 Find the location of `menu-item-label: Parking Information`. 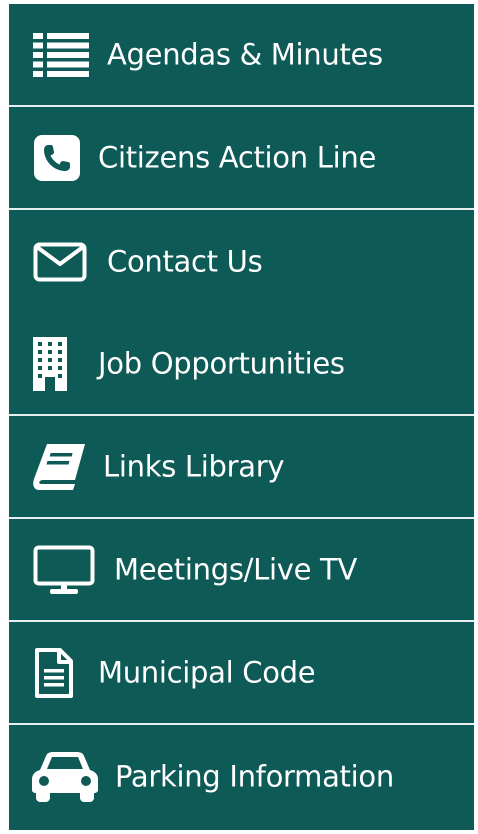

menu-item-label: Parking Information is located at coordinates (254, 776).